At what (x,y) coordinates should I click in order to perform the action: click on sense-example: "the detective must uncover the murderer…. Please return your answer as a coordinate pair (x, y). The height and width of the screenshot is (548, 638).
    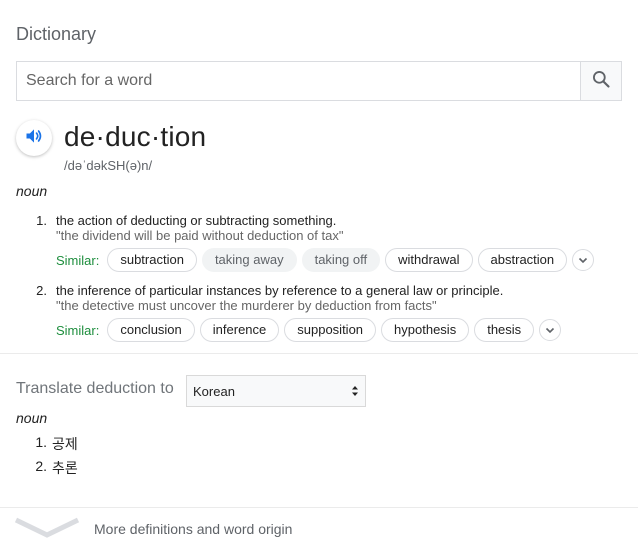
    Looking at the image, I should click on (246, 305).